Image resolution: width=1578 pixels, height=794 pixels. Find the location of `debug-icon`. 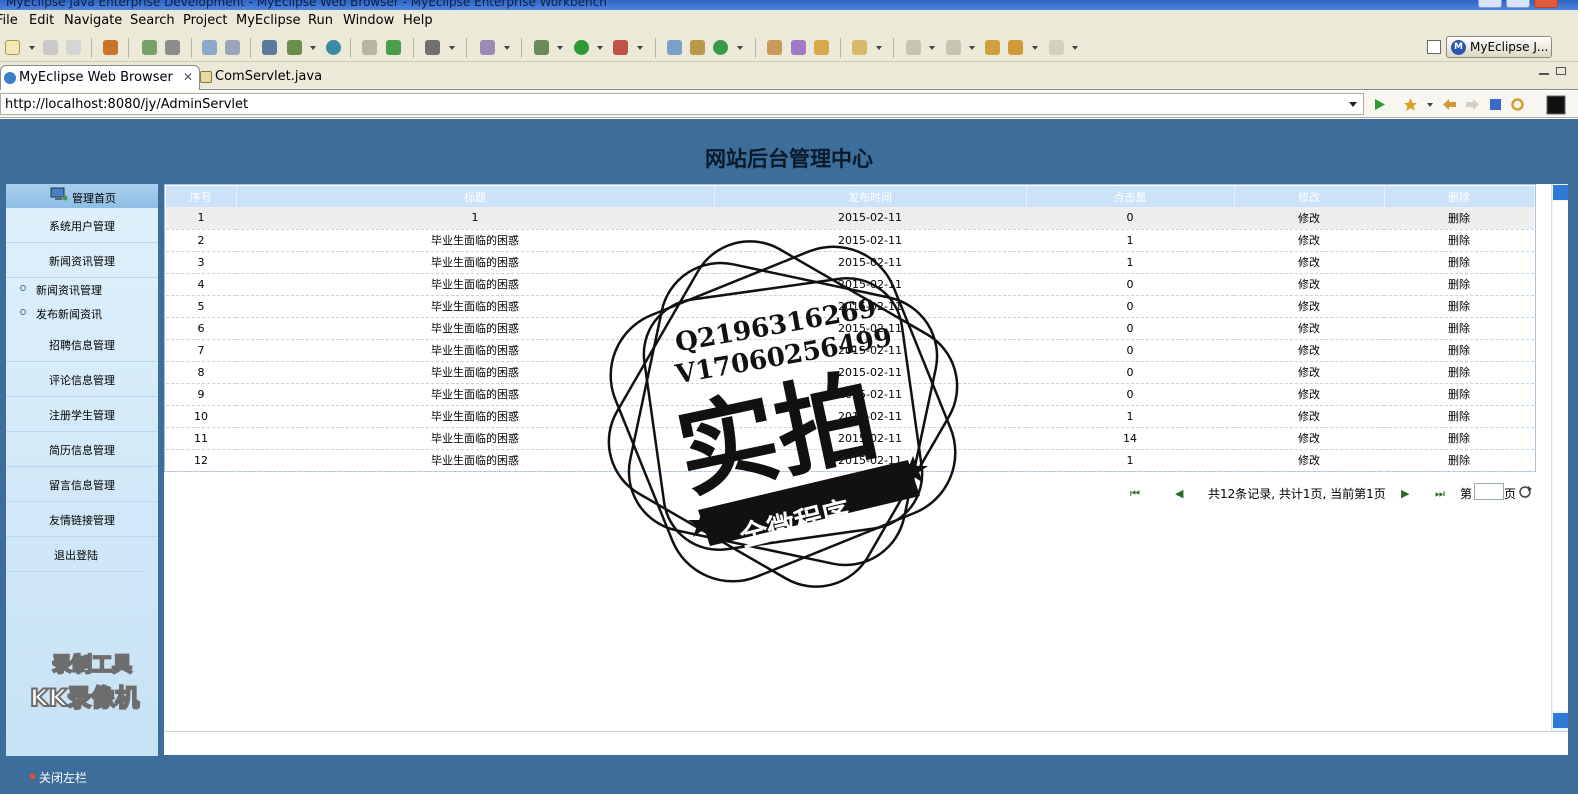

debug-icon is located at coordinates (149, 47).